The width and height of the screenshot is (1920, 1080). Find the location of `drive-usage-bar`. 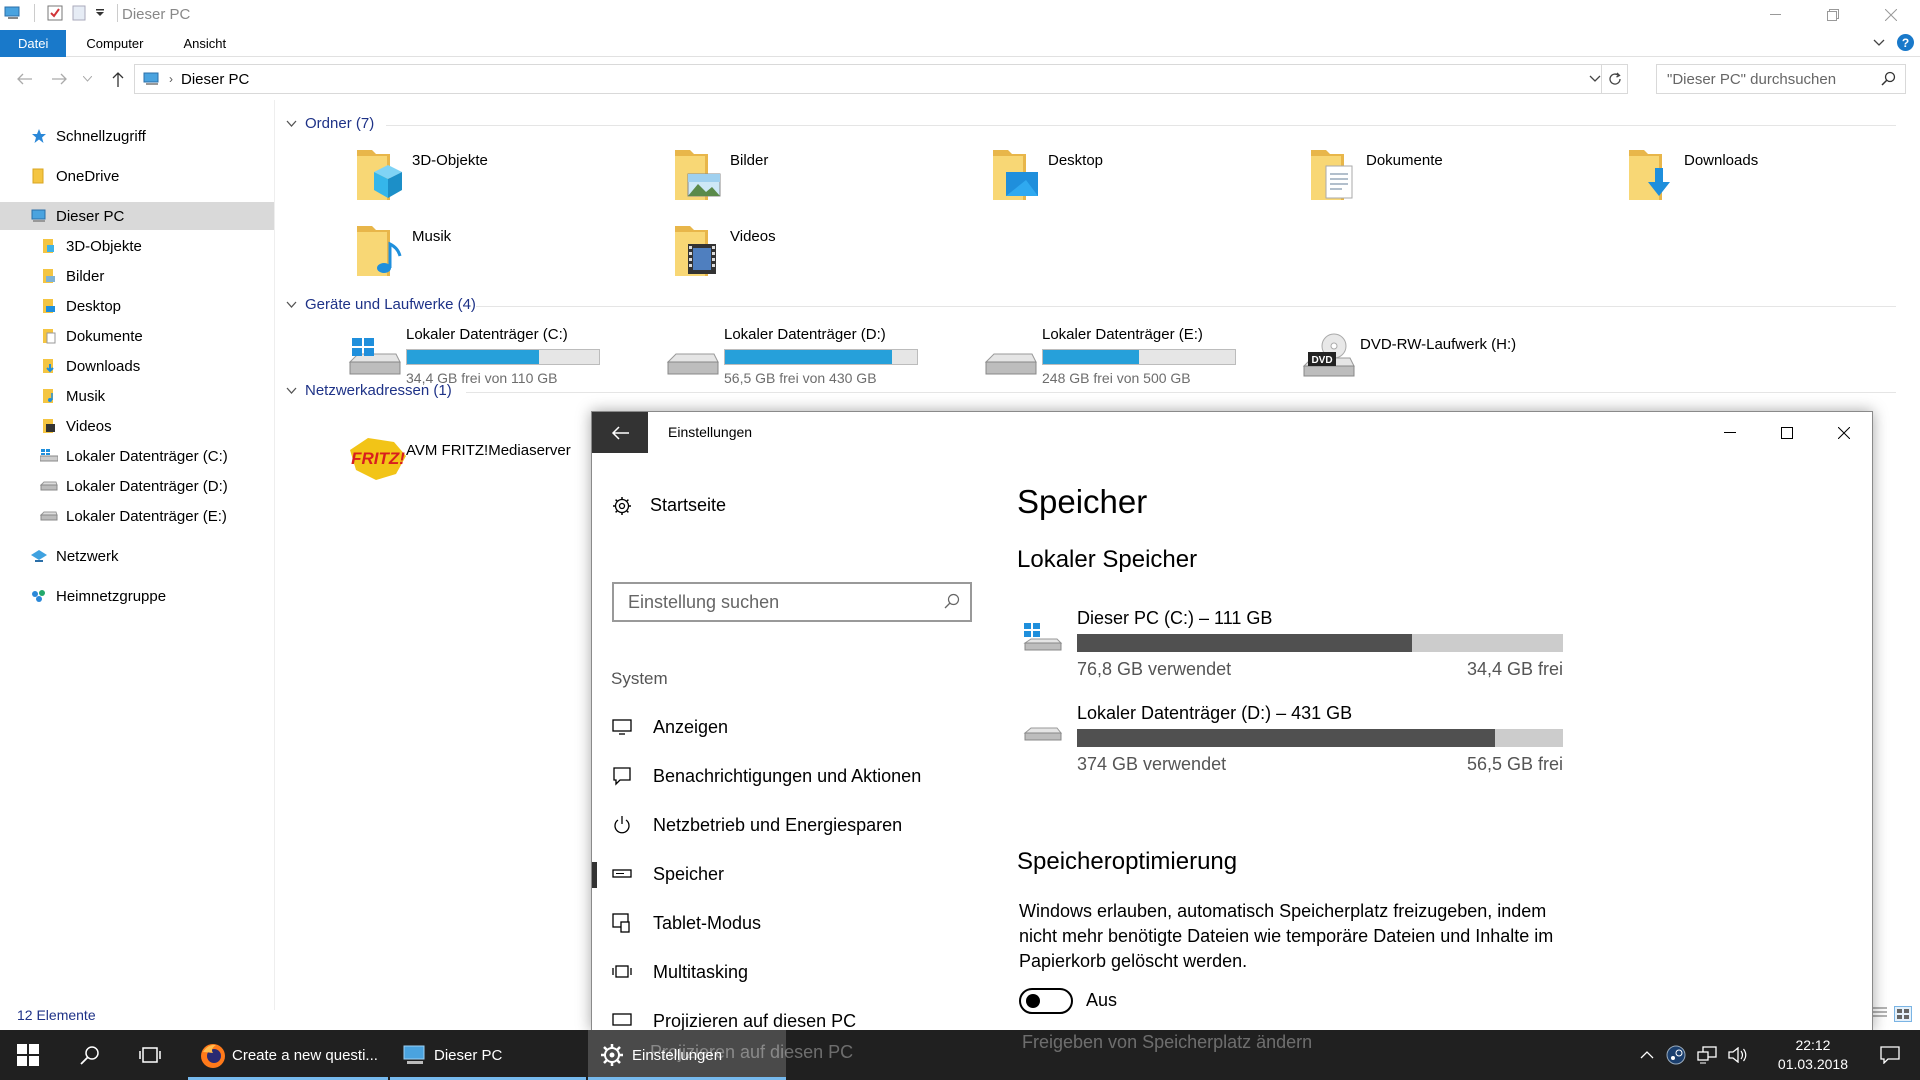

drive-usage-bar is located at coordinates (503, 357).